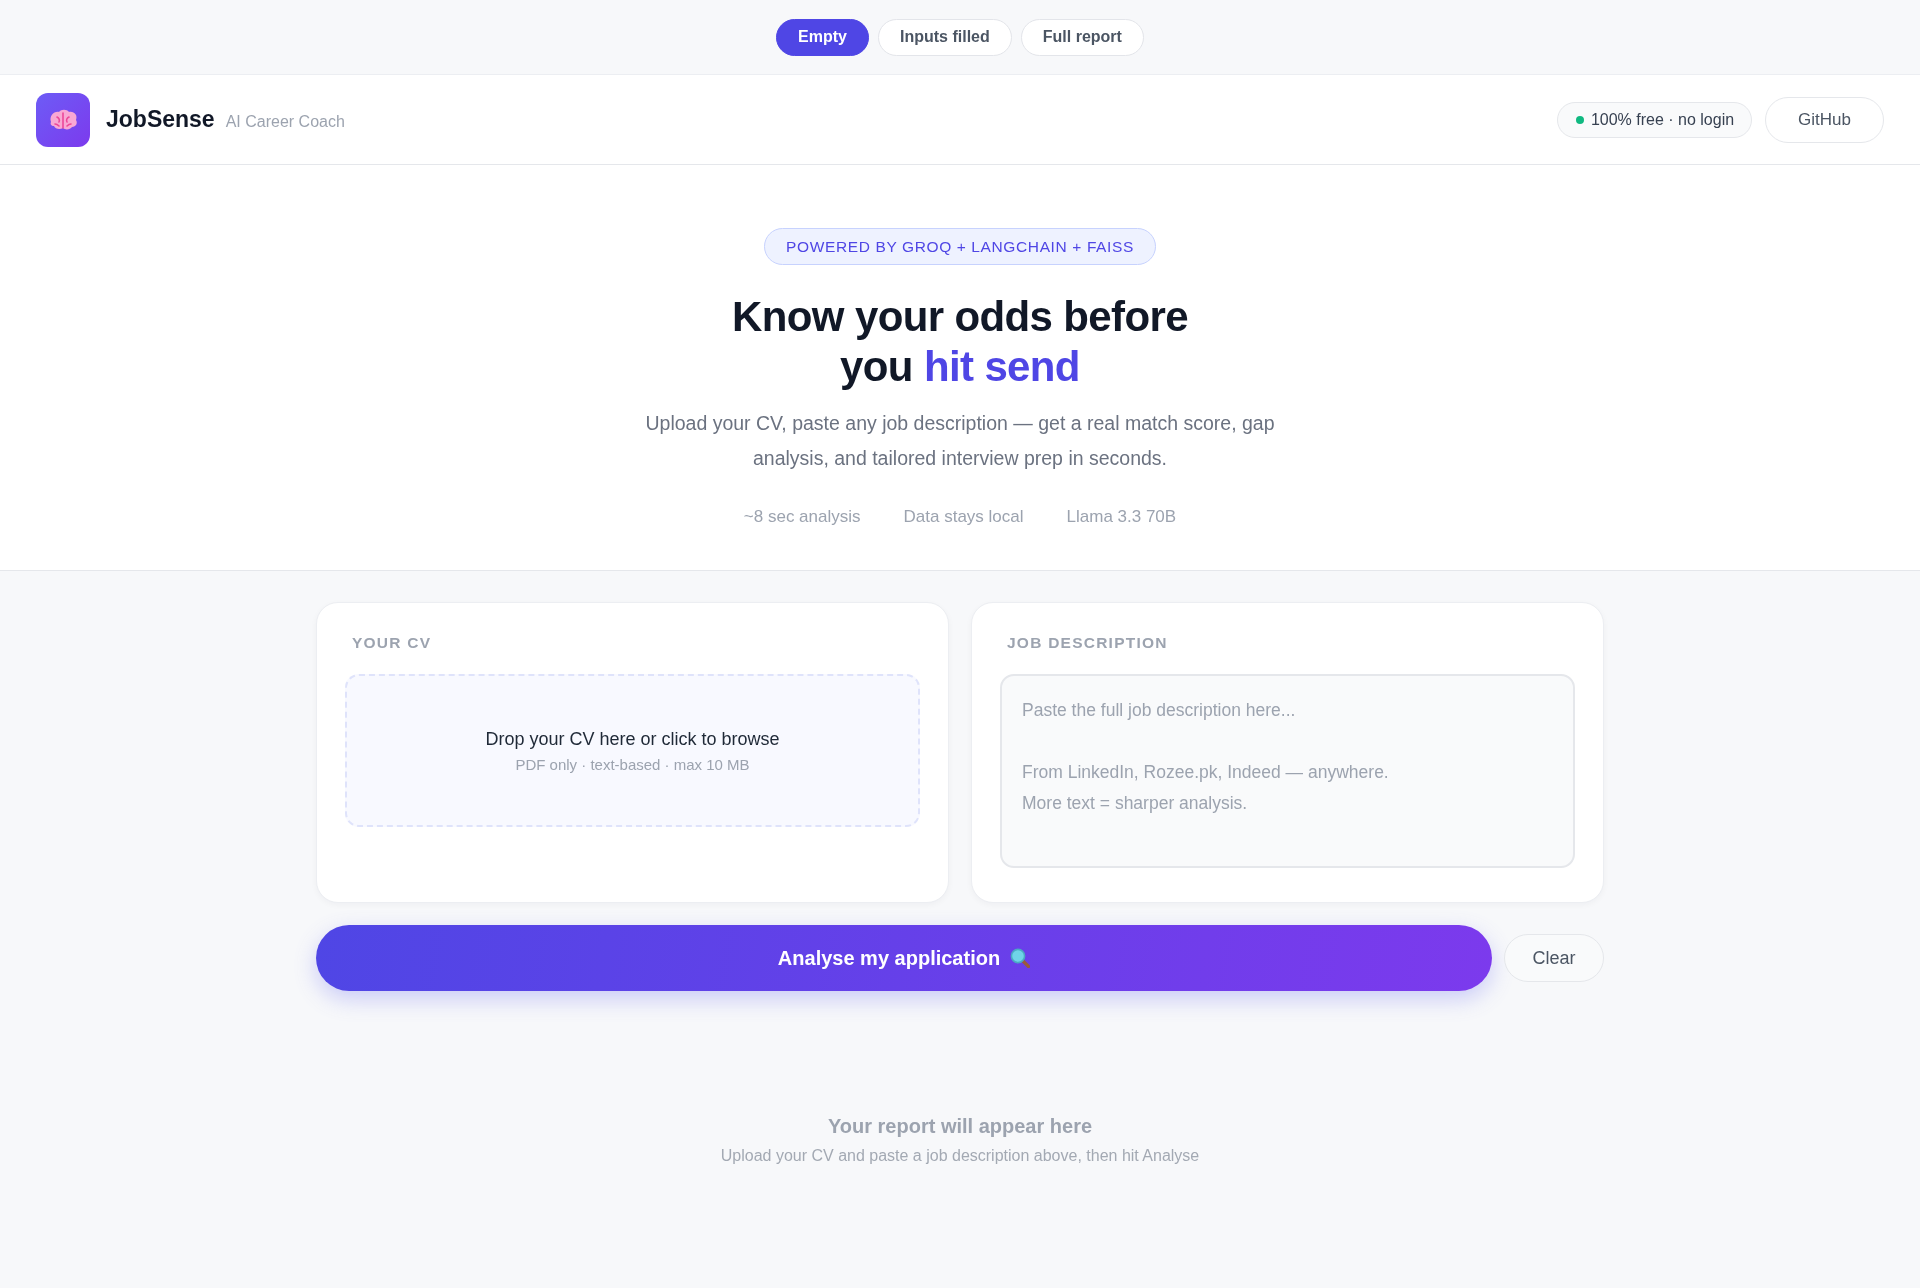  What do you see at coordinates (960, 1156) in the screenshot?
I see `empty-report-hint: Upload your CV and paste a job description above, then hit Analyse` at bounding box center [960, 1156].